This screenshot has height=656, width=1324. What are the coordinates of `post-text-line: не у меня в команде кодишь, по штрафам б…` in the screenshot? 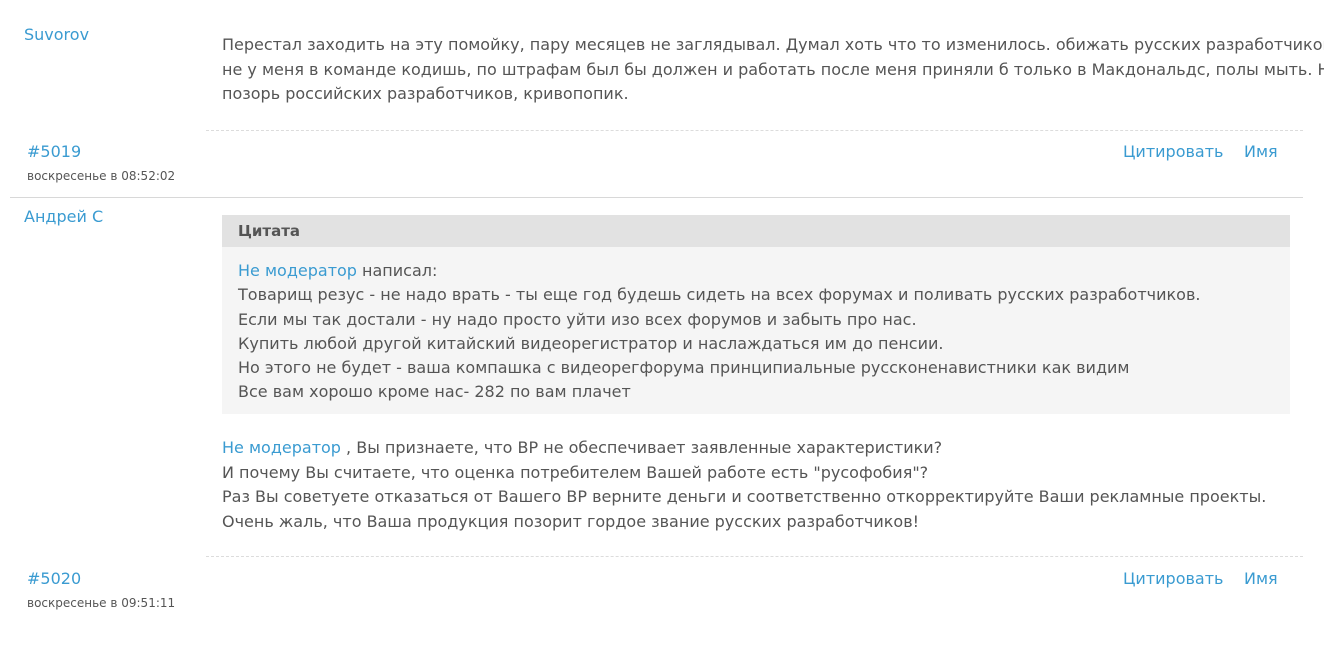 It's located at (773, 69).